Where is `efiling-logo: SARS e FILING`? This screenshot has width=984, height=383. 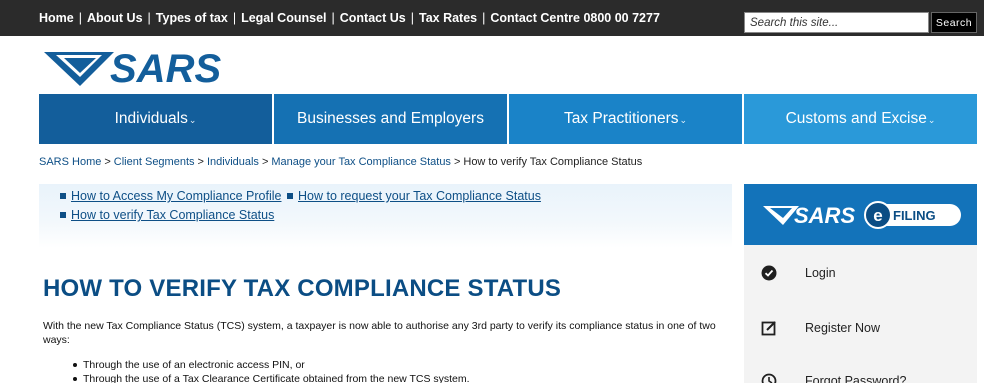
efiling-logo: SARS e FILING is located at coordinates (862, 215).